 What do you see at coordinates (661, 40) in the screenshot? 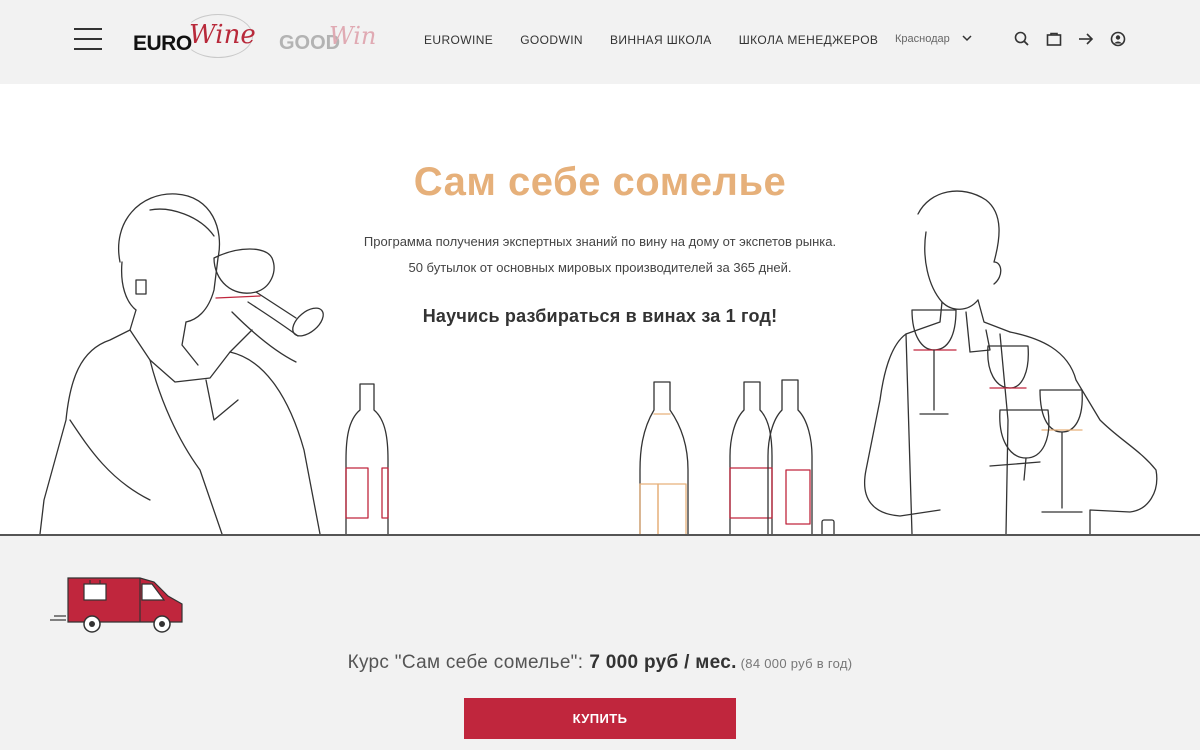
I see `nav-item-wine-school: ВИННАЯ ШКОЛА` at bounding box center [661, 40].